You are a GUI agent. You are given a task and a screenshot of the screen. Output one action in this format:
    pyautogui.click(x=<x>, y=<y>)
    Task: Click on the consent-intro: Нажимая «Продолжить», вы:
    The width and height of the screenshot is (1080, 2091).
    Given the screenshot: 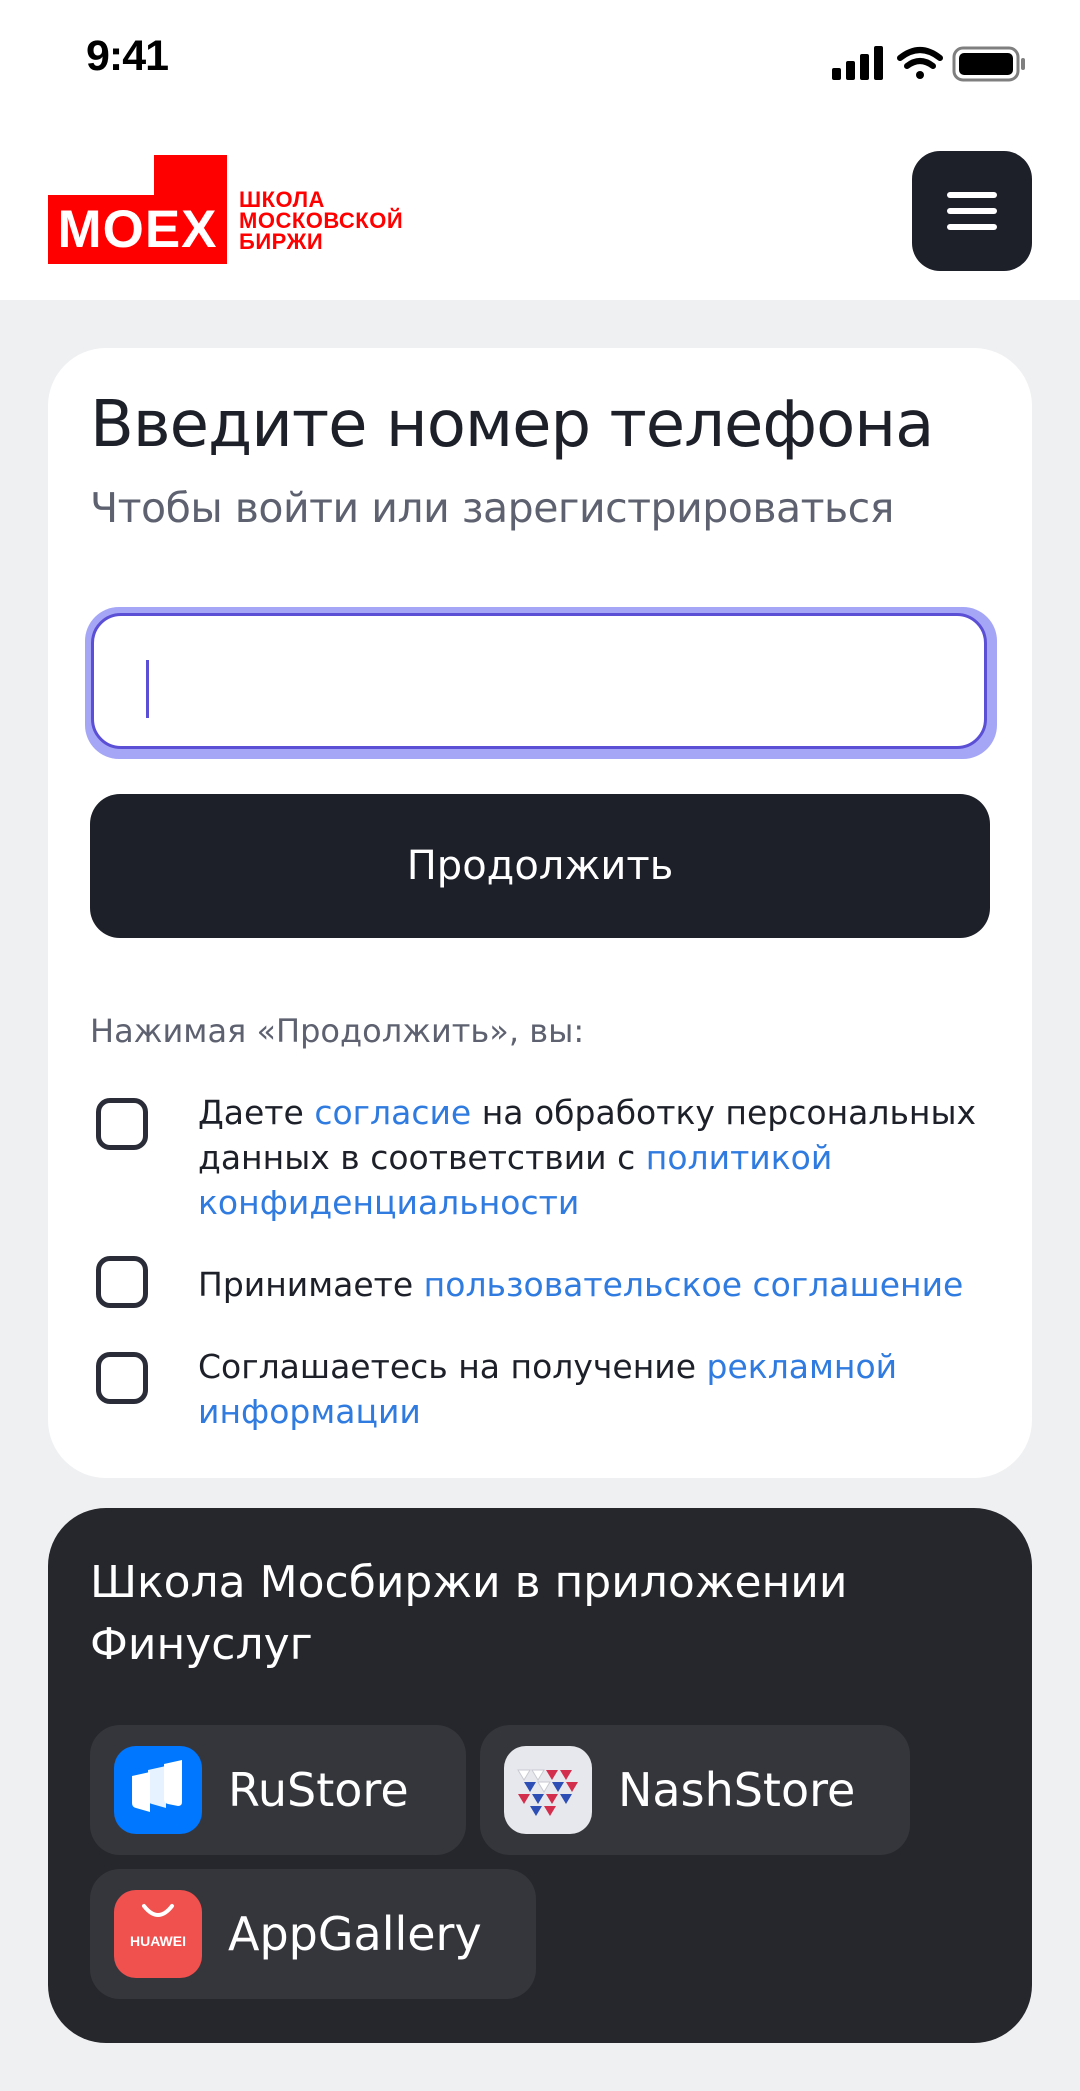 What is the action you would take?
    pyautogui.click(x=337, y=1031)
    